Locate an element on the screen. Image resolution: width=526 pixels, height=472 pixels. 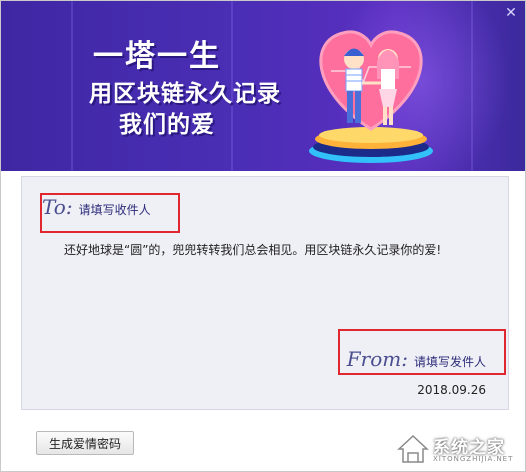
generate-love-code-button: 生成爱情密码 is located at coordinates (85, 443).